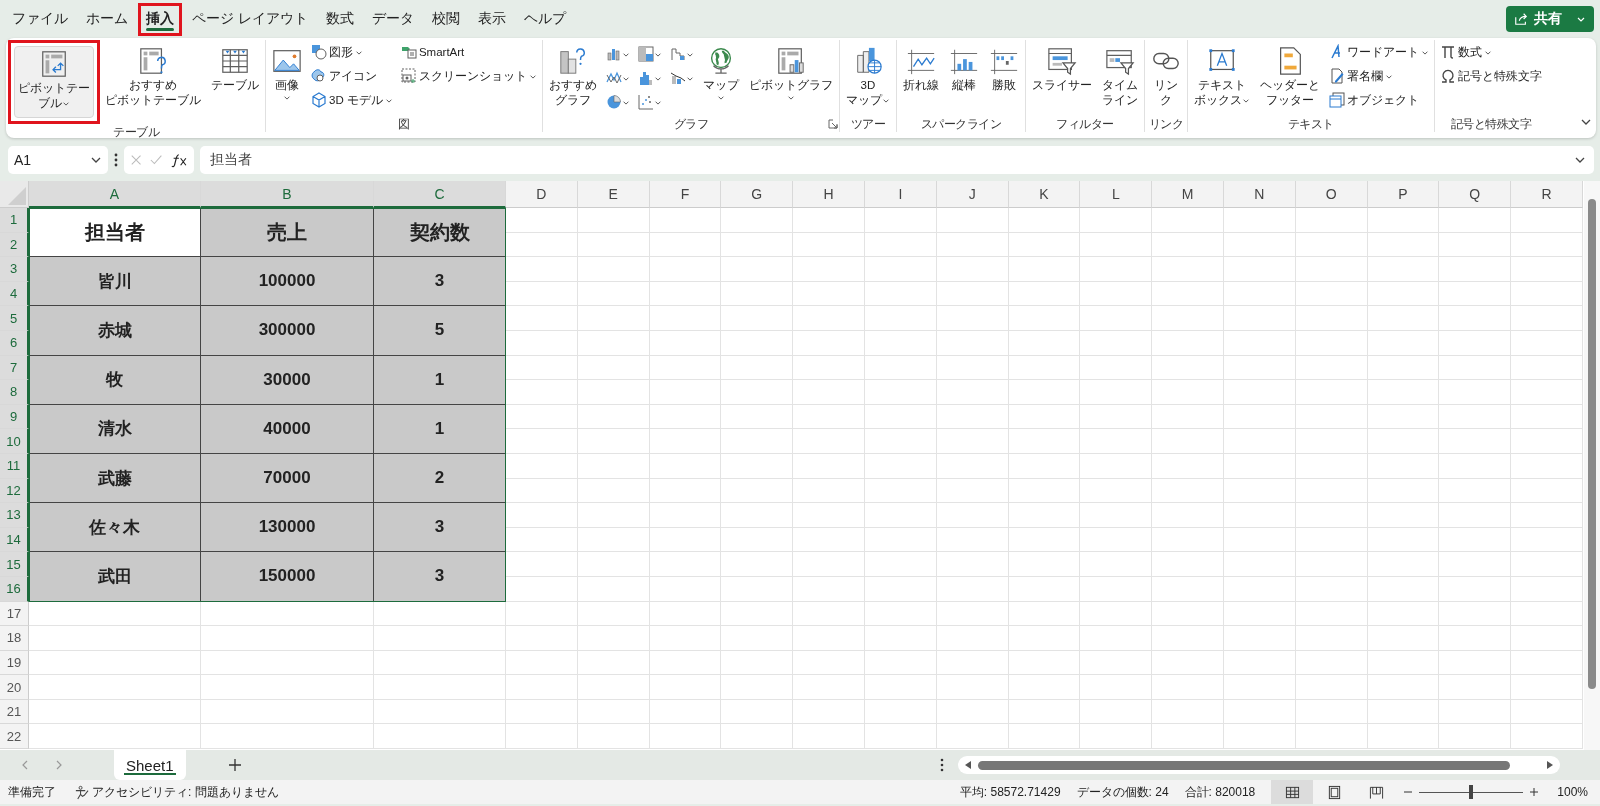  What do you see at coordinates (1572, 792) in the screenshot?
I see `zoom-level: 100%` at bounding box center [1572, 792].